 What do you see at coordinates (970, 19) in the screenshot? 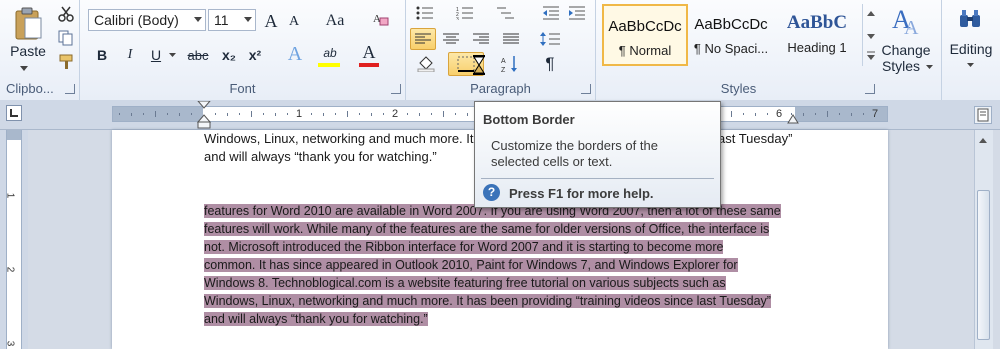
I see `binoculars-icon` at bounding box center [970, 19].